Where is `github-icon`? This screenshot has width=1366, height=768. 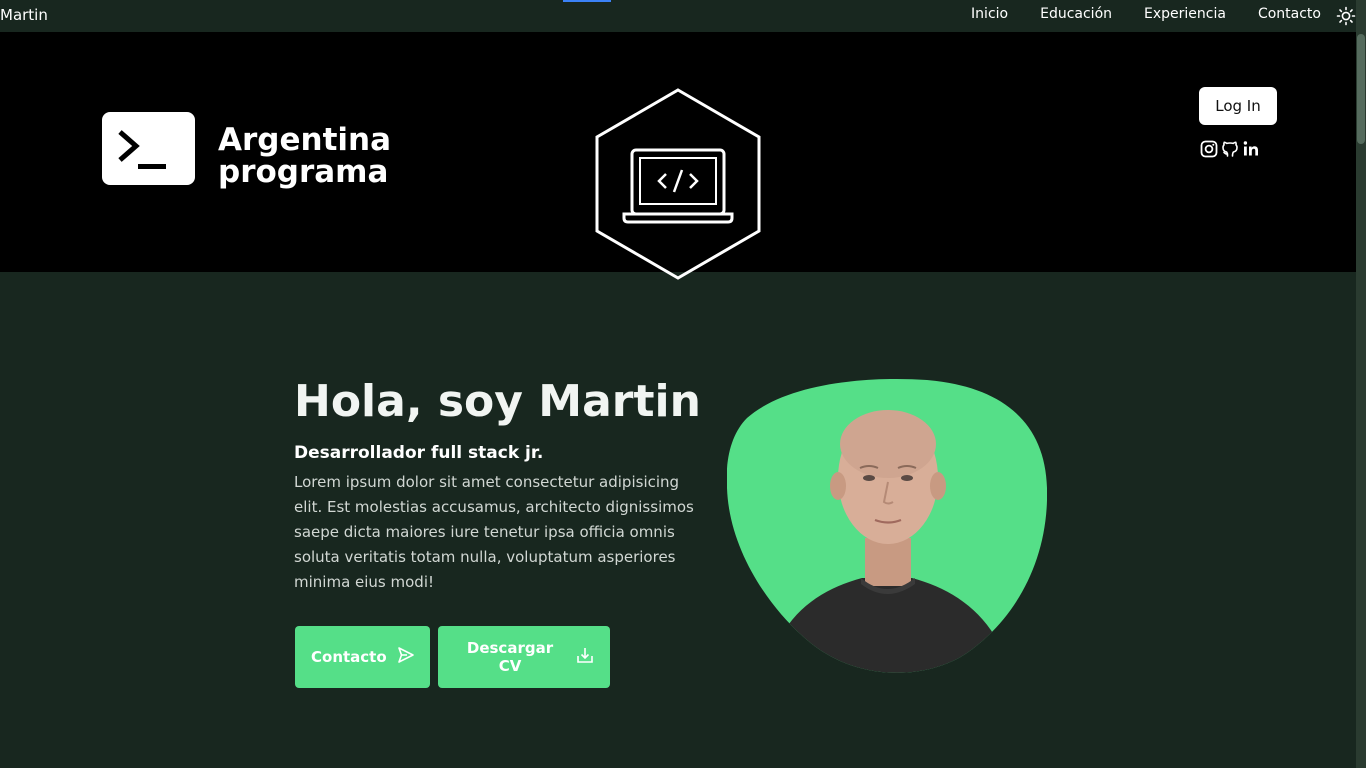 github-icon is located at coordinates (1230, 149).